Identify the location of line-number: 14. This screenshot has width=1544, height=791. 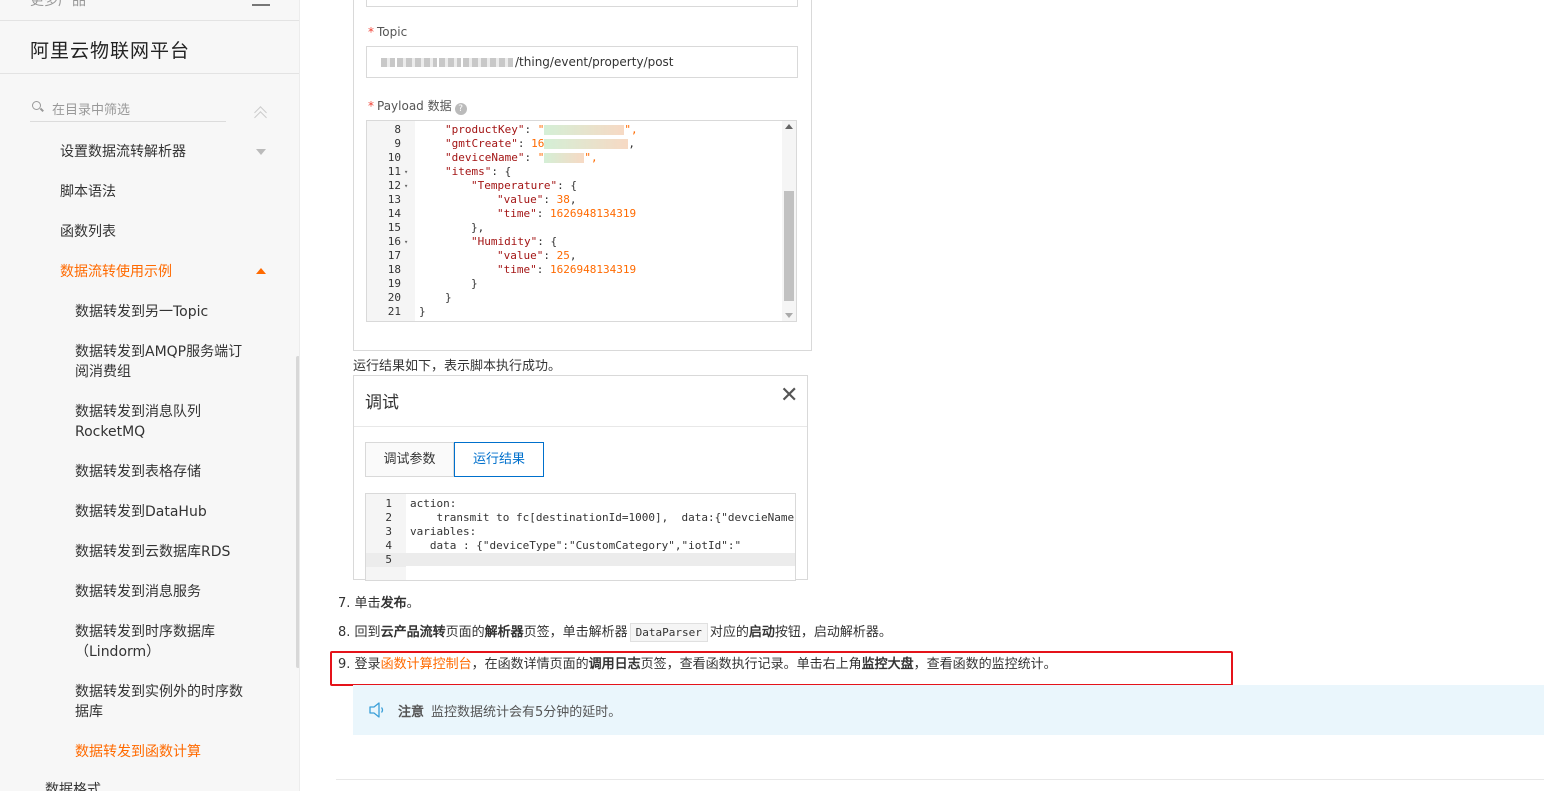
(394, 213).